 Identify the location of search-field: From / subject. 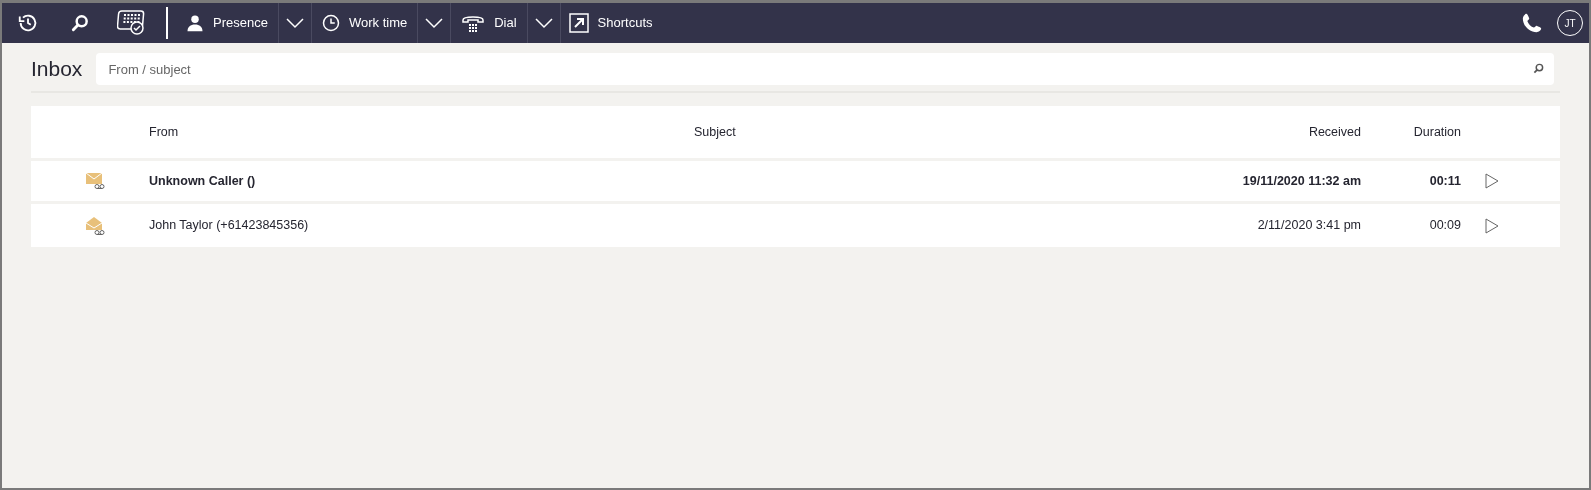
(825, 69).